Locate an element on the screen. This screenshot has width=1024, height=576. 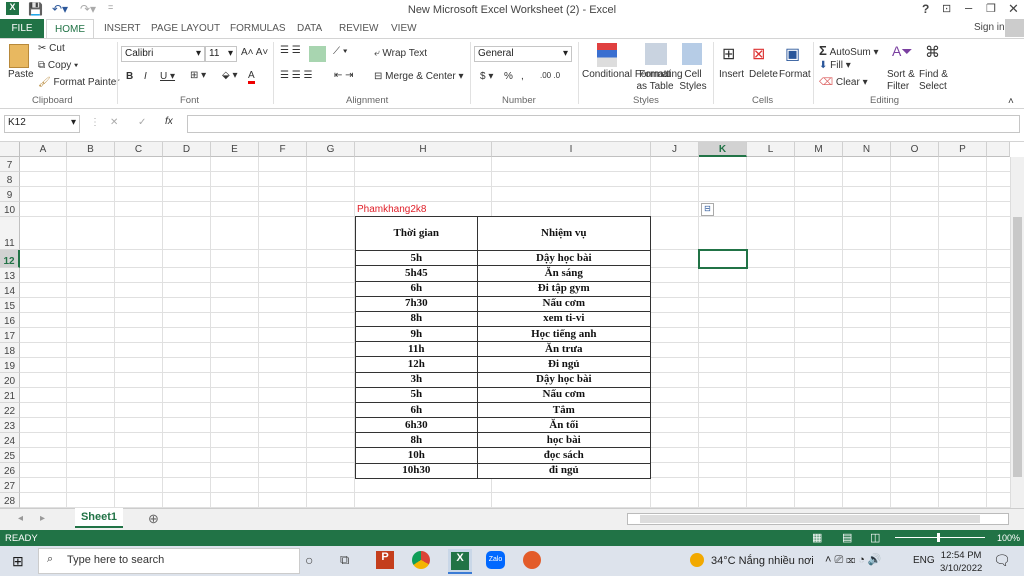
page-break-view-icon: ◫ is located at coordinates (875, 537).